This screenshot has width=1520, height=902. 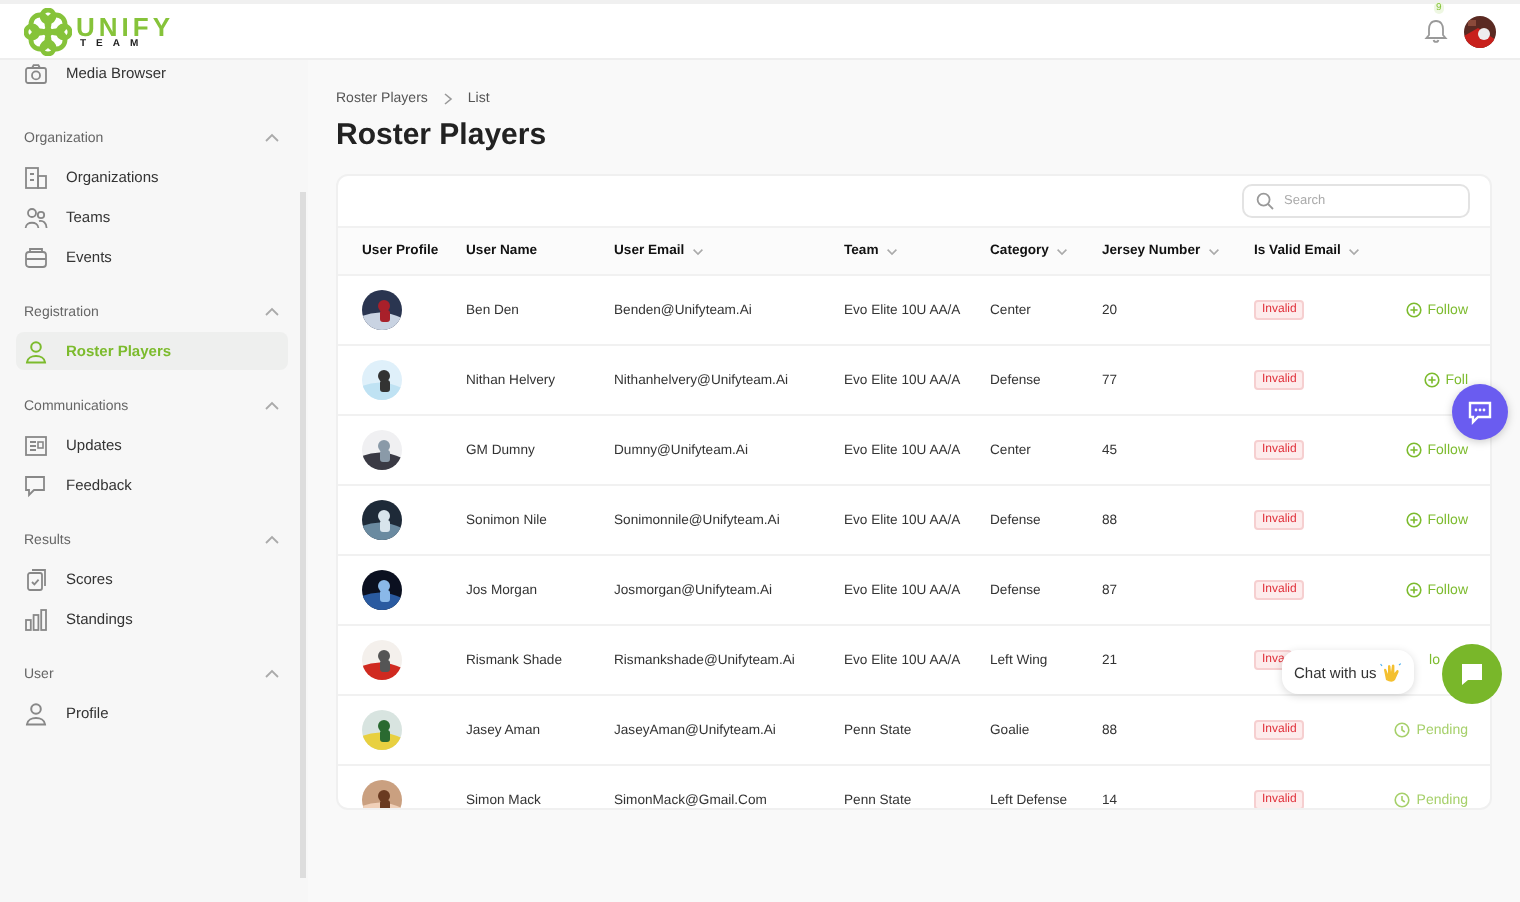 What do you see at coordinates (36, 257) in the screenshot?
I see `tray-icon` at bounding box center [36, 257].